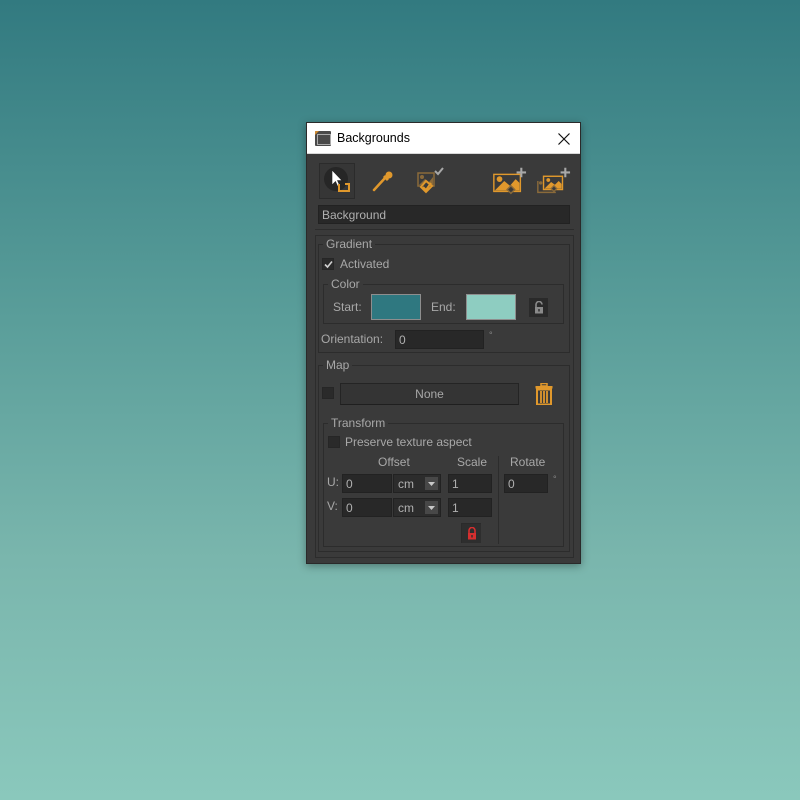  Describe the element at coordinates (333, 482) in the screenshot. I see `u-label: U:` at that location.